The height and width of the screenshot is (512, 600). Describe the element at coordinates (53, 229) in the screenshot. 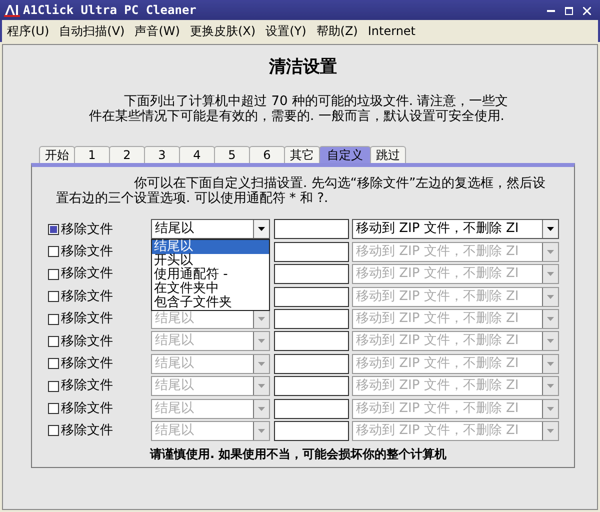

I see `checkbox` at that location.